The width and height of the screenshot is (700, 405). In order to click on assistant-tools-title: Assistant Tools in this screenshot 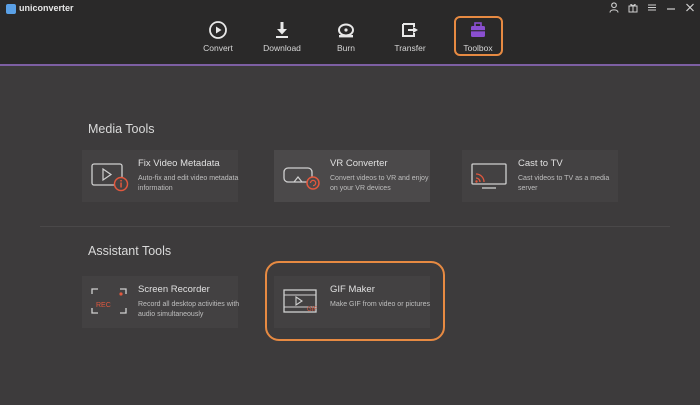, I will do `click(130, 251)`.